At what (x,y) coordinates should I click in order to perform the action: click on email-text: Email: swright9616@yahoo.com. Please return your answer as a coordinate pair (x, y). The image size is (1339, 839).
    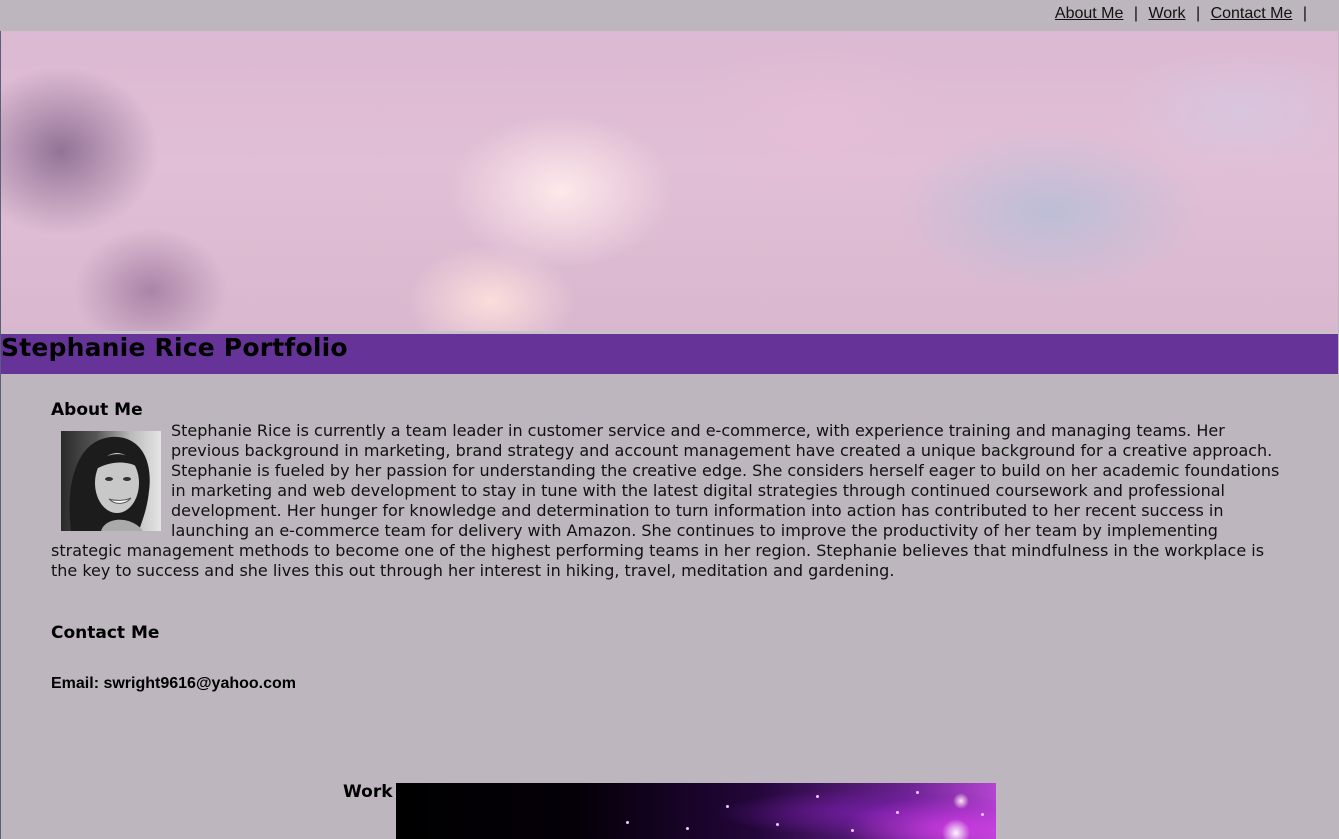
    Looking at the image, I should click on (174, 683).